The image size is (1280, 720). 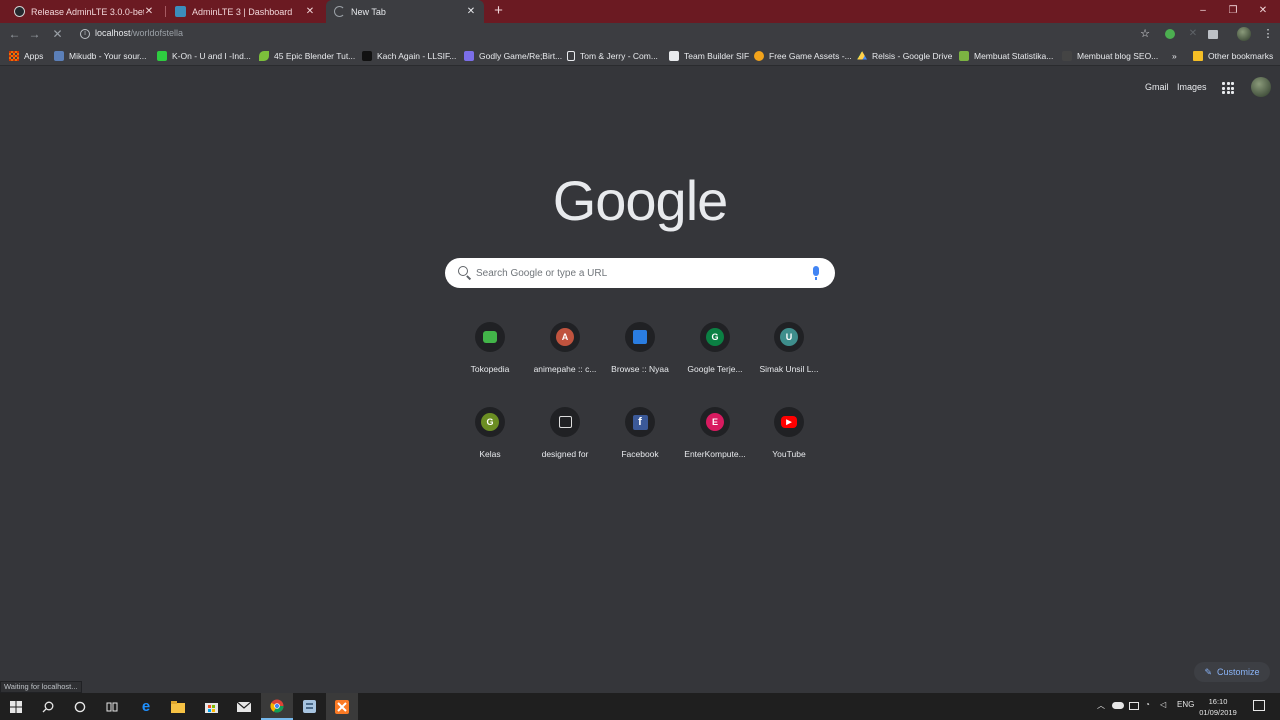 I want to click on windows-taskbar: e ︿ ◔ ◁ ENG 16:10 01/09/2019, so click(x=640, y=706).